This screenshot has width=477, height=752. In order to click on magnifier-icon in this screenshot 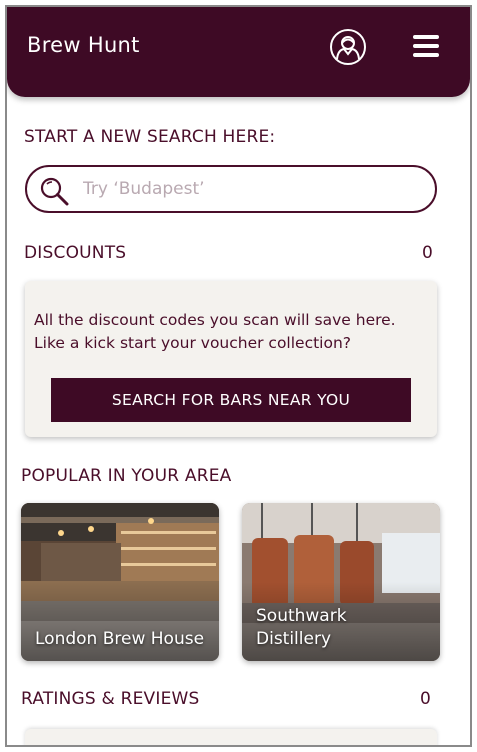, I will do `click(54, 191)`.